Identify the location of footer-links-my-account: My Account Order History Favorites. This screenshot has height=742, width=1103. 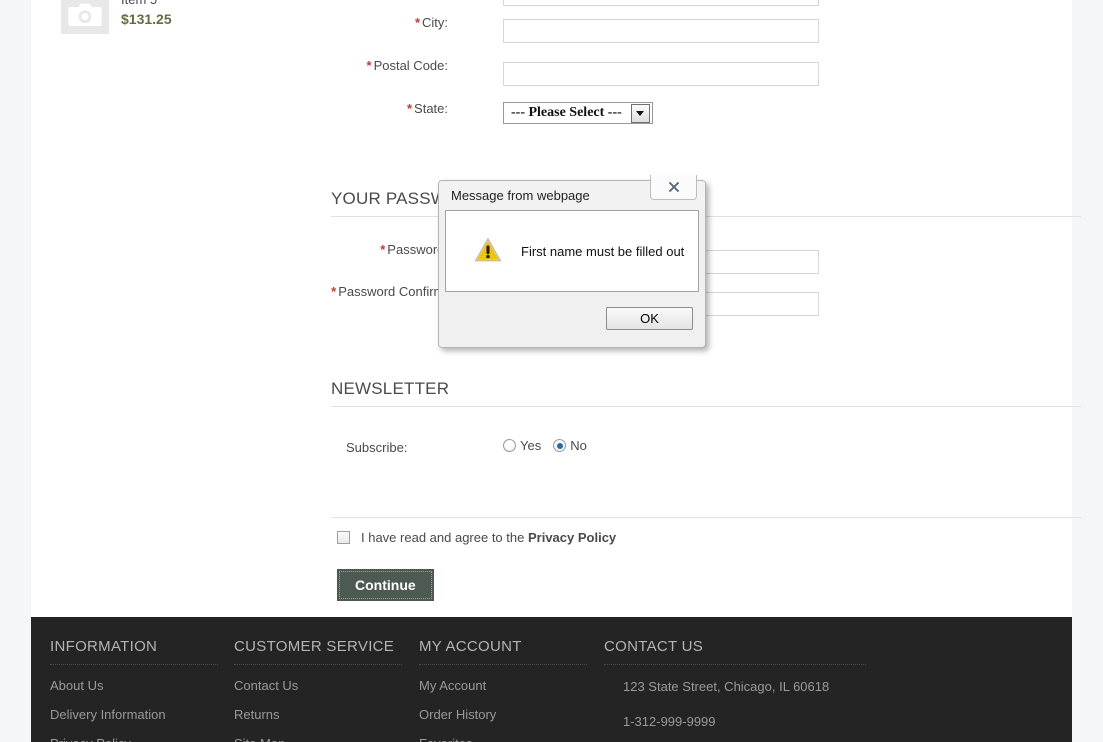
(503, 710).